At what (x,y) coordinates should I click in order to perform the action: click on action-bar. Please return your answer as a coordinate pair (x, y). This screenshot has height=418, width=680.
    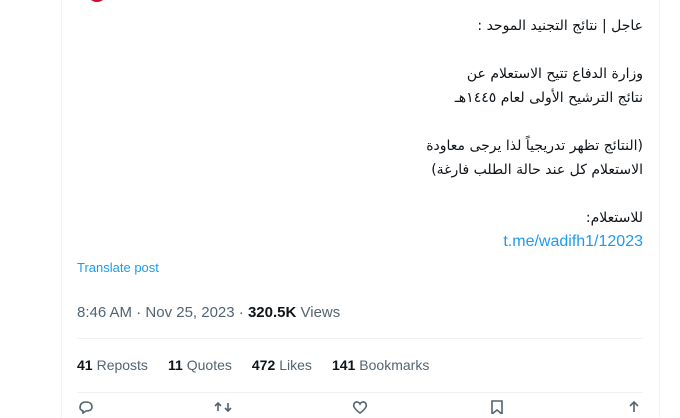
    Looking at the image, I should click on (360, 407).